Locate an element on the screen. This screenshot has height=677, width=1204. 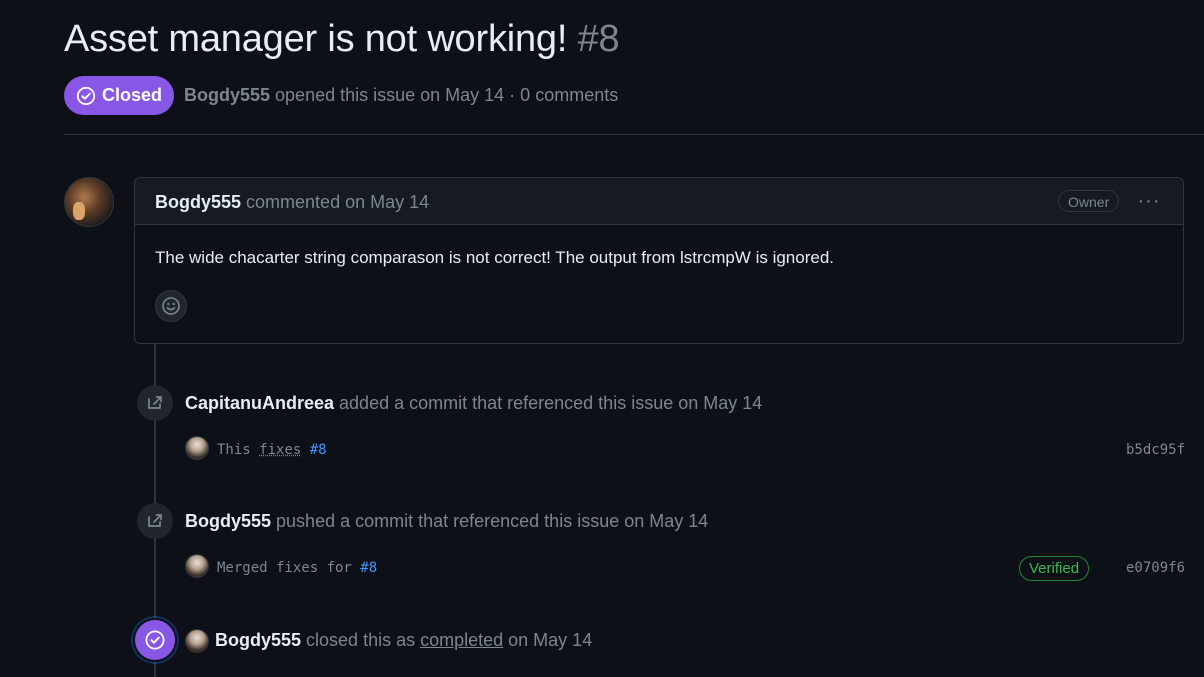
issue-state-label: Closed is located at coordinates (131, 95).